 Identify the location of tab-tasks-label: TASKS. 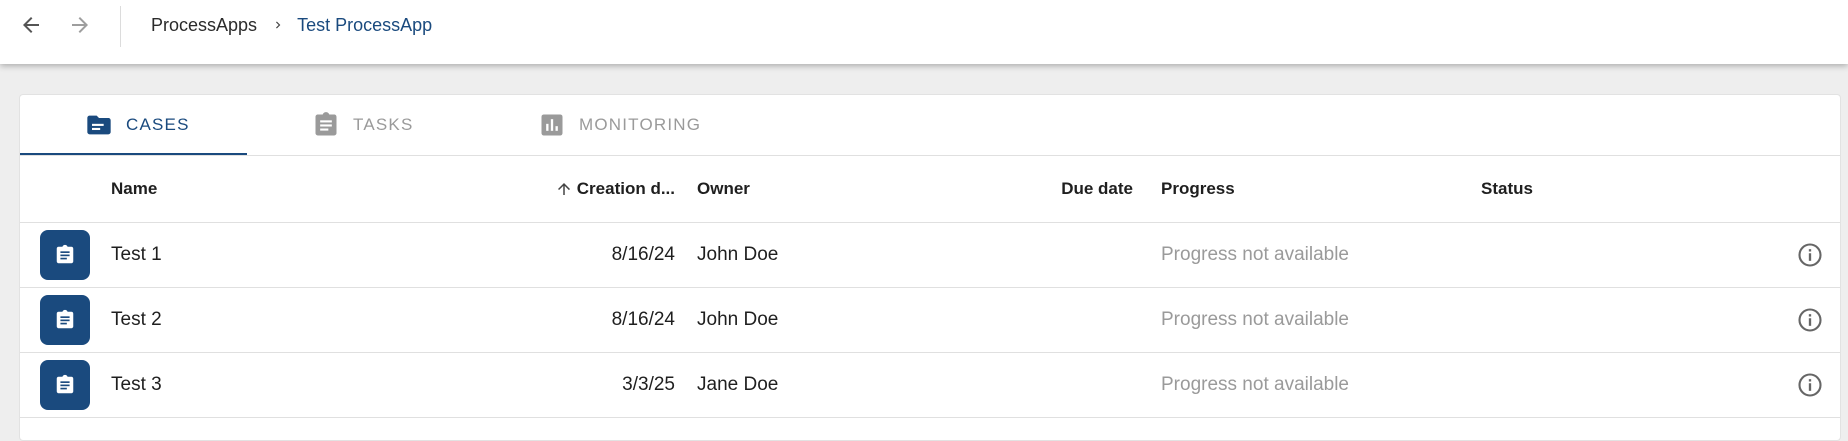
(383, 124).